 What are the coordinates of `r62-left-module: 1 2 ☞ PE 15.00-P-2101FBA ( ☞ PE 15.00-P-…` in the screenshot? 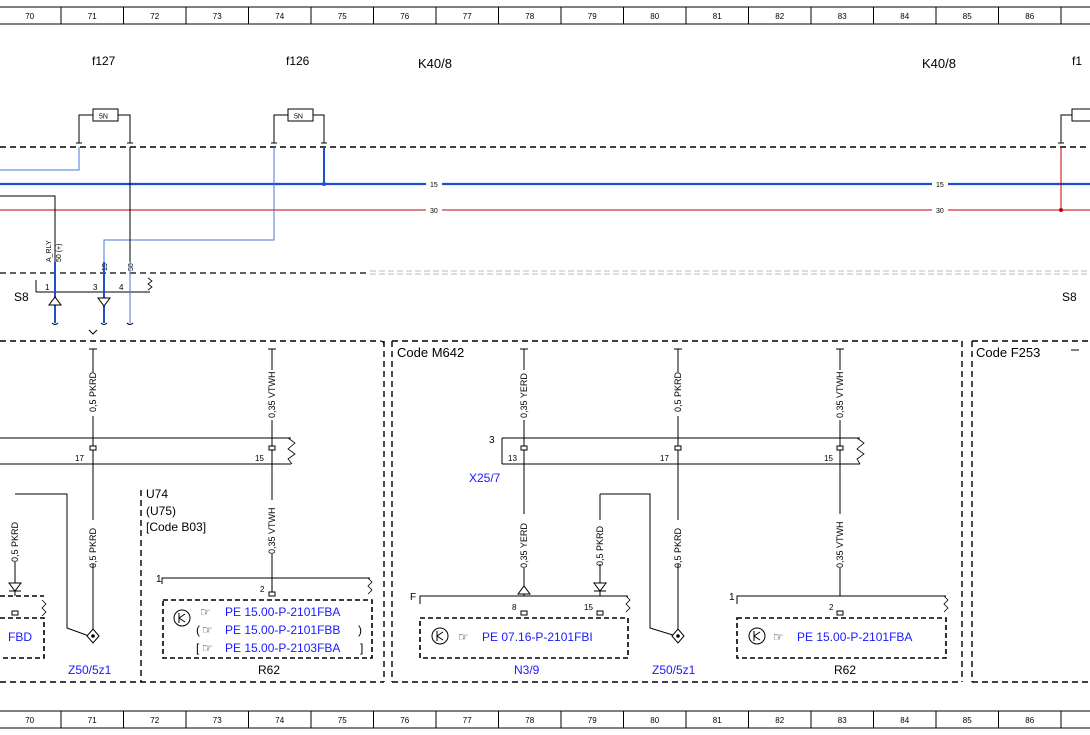 It's located at (264, 625).